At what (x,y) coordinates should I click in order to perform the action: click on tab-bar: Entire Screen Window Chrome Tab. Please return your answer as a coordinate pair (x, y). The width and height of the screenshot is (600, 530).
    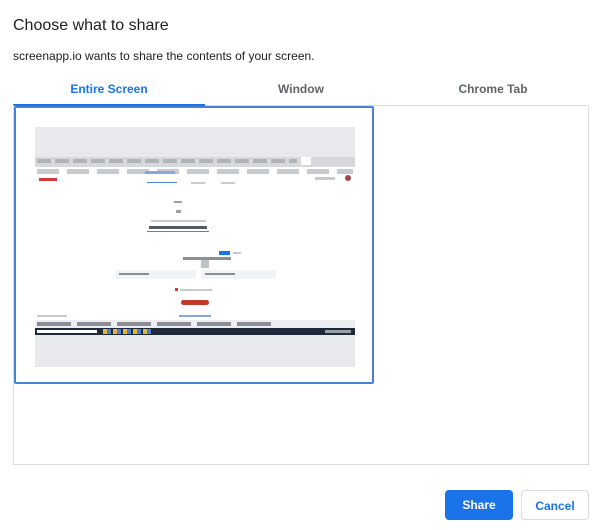
    Looking at the image, I should click on (301, 92).